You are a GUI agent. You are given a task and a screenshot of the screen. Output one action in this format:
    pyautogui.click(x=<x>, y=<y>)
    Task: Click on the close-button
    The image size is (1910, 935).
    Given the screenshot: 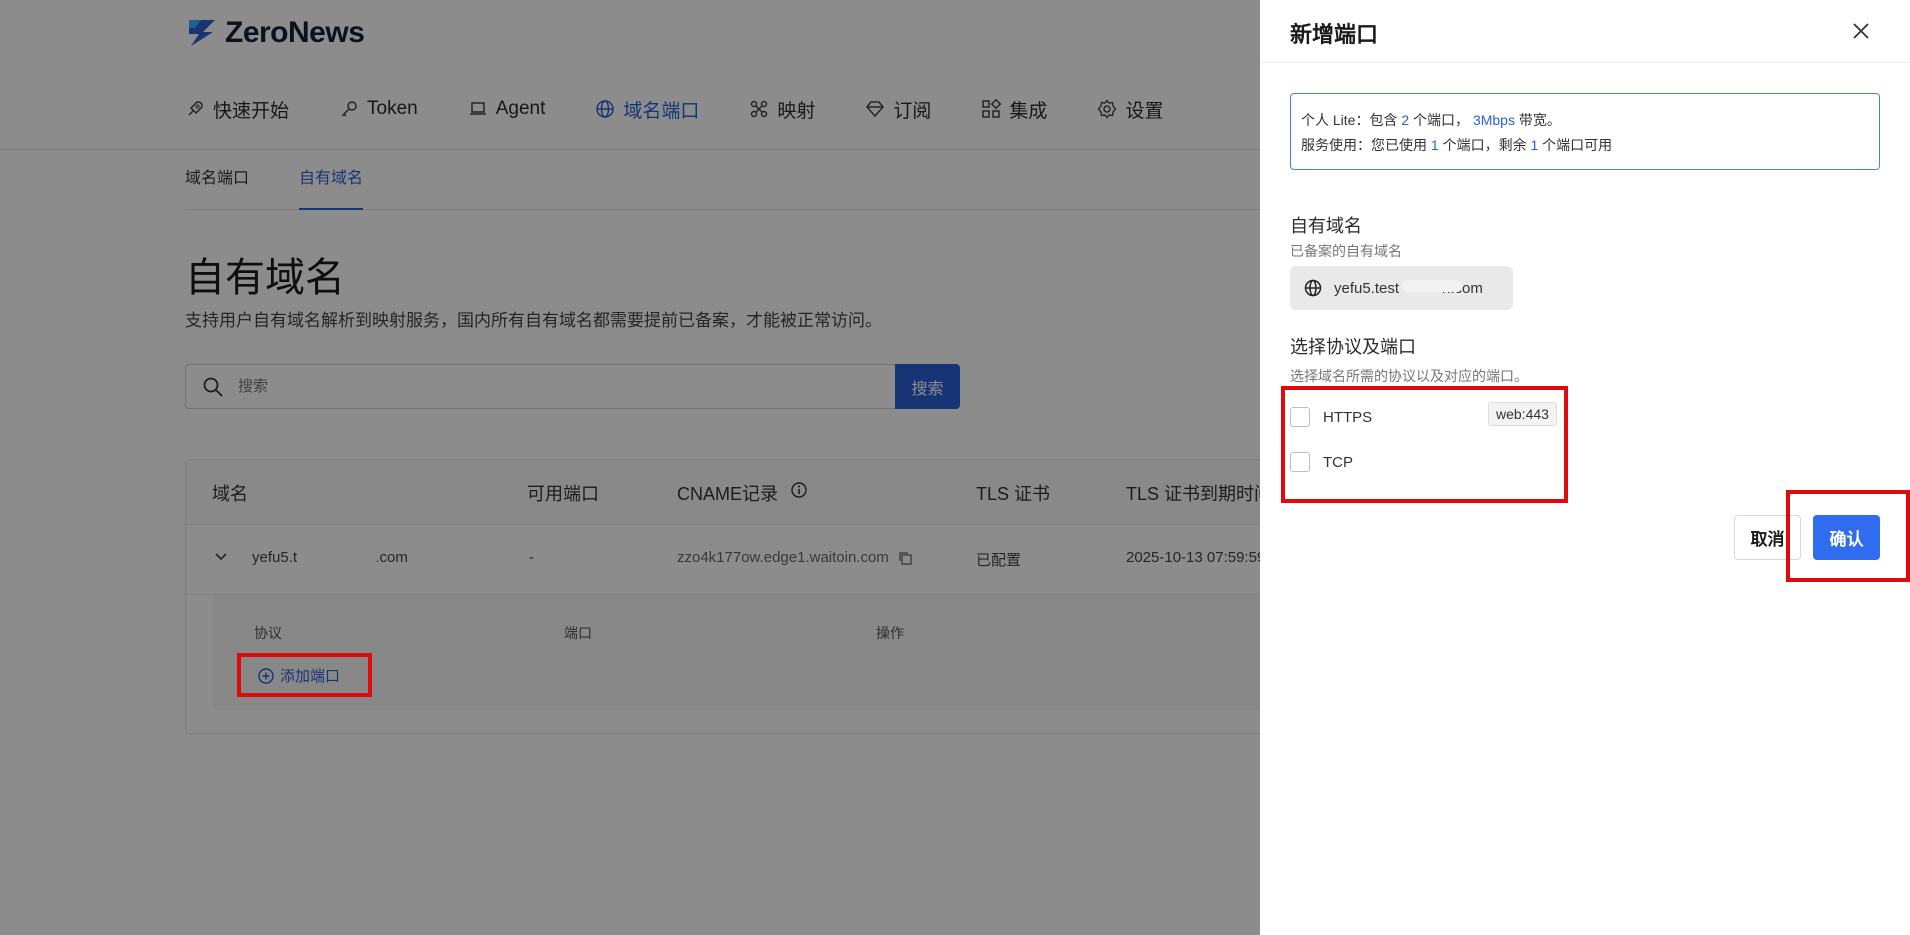 What is the action you would take?
    pyautogui.click(x=1861, y=31)
    